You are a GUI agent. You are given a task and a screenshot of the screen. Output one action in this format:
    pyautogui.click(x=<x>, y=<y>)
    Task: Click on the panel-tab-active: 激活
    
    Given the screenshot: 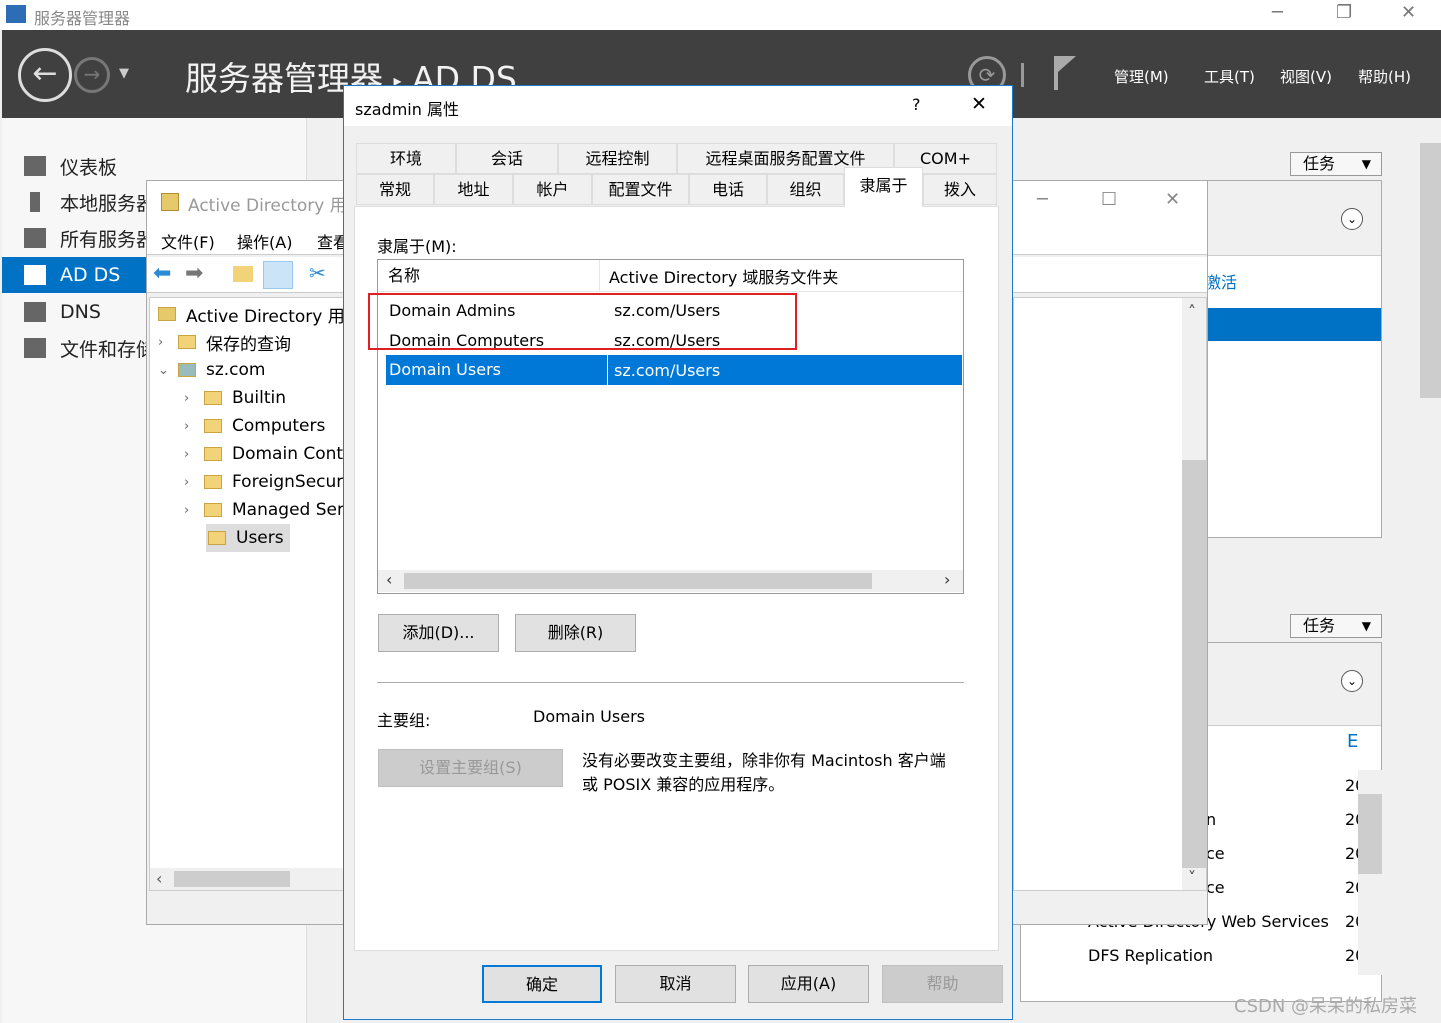 What is the action you would take?
    pyautogui.click(x=1221, y=281)
    